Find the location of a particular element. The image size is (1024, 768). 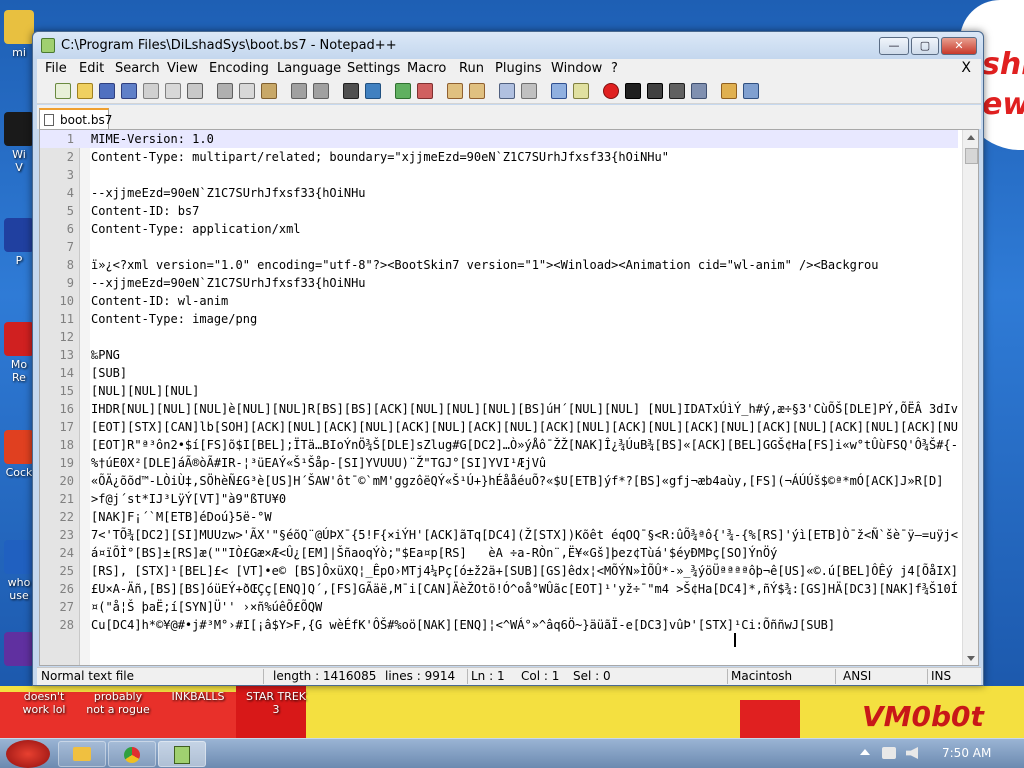

line-text: Content-ID: bs7 is located at coordinates (145, 211).